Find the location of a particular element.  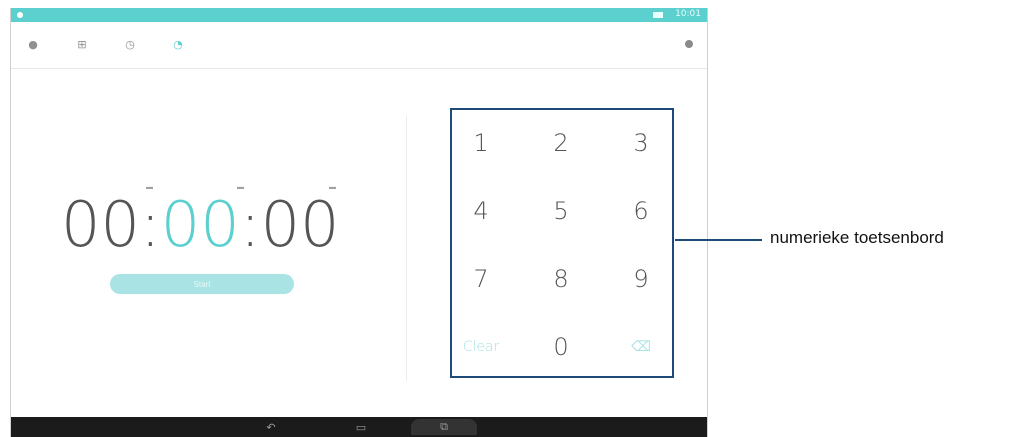

overflow-menu-button is located at coordinates (689, 44).